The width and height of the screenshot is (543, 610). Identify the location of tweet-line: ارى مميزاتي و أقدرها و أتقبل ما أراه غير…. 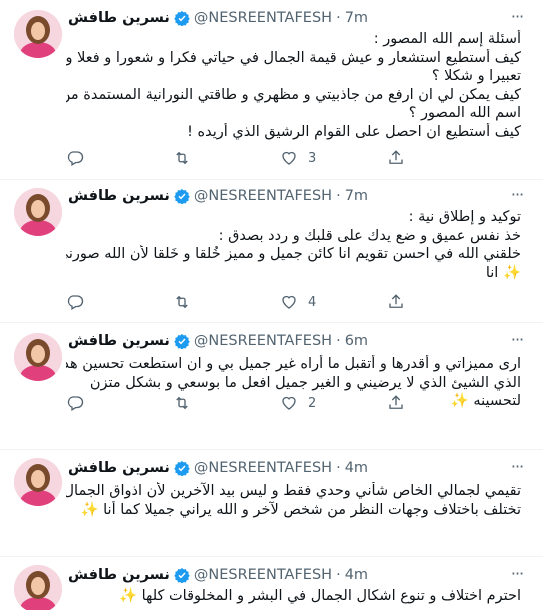
(293, 364).